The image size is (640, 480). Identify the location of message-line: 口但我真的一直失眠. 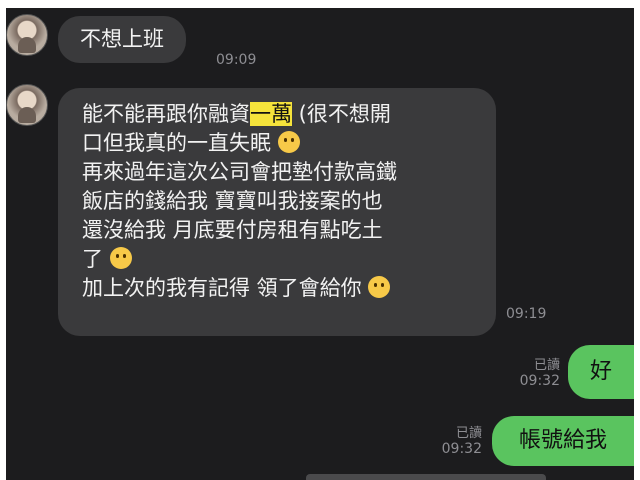
(277, 143).